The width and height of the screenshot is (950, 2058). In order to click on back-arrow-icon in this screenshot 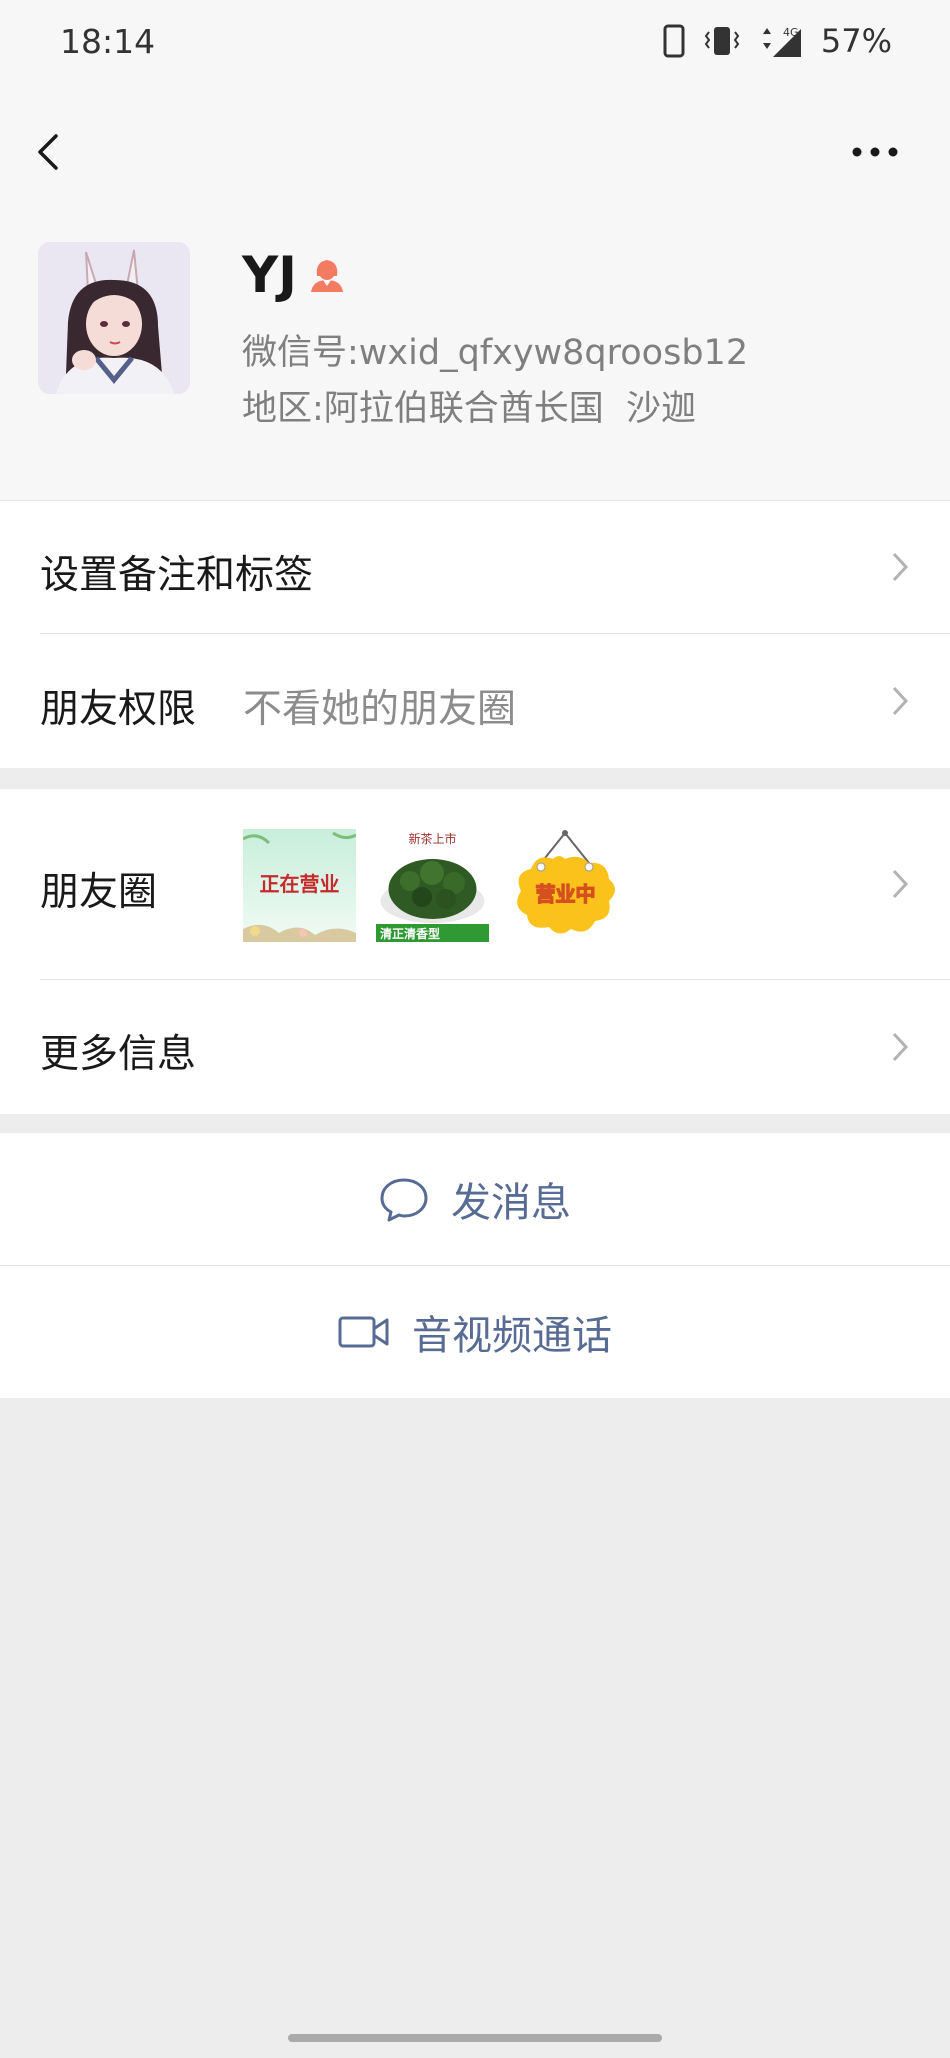, I will do `click(48, 152)`.